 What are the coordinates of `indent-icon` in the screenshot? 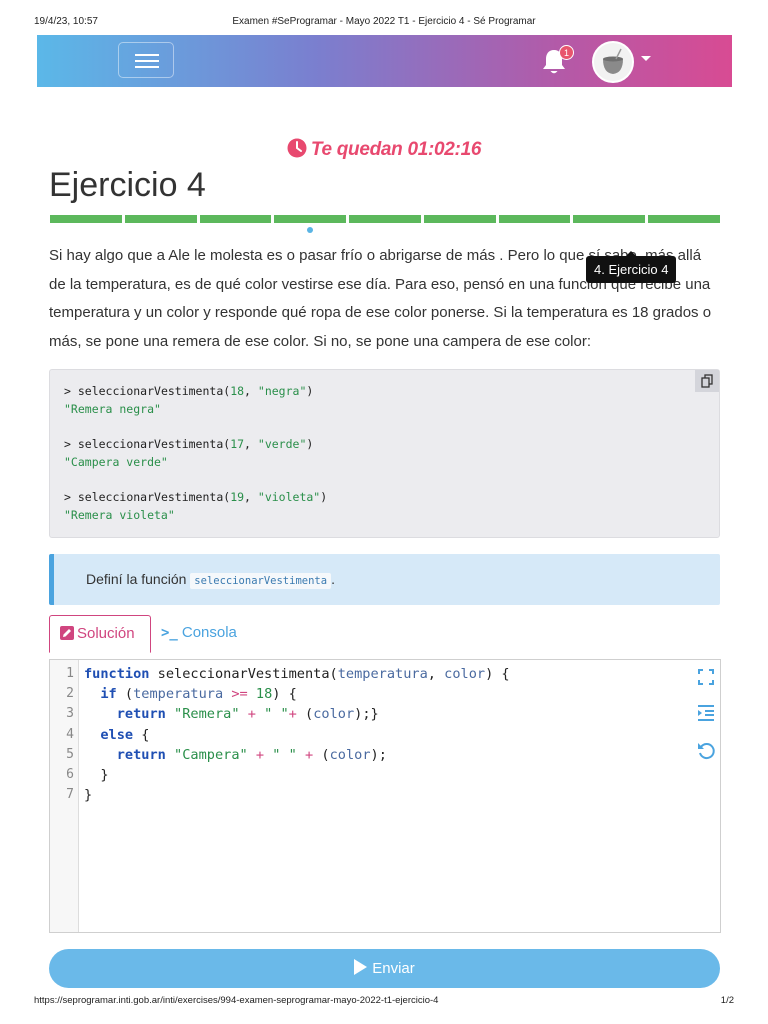 It's located at (706, 713).